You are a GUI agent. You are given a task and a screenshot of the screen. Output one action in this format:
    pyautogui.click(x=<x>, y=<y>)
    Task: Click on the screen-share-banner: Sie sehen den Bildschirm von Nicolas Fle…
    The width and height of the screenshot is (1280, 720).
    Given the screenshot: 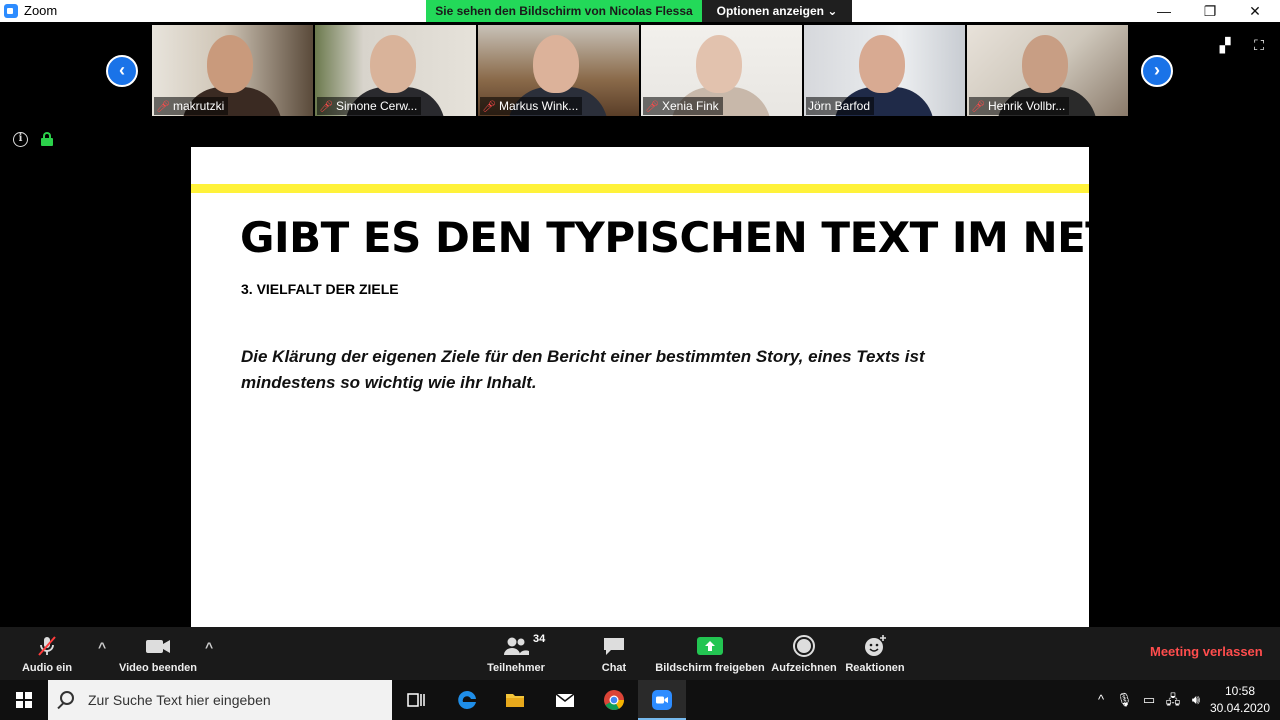 What is the action you would take?
    pyautogui.click(x=564, y=11)
    